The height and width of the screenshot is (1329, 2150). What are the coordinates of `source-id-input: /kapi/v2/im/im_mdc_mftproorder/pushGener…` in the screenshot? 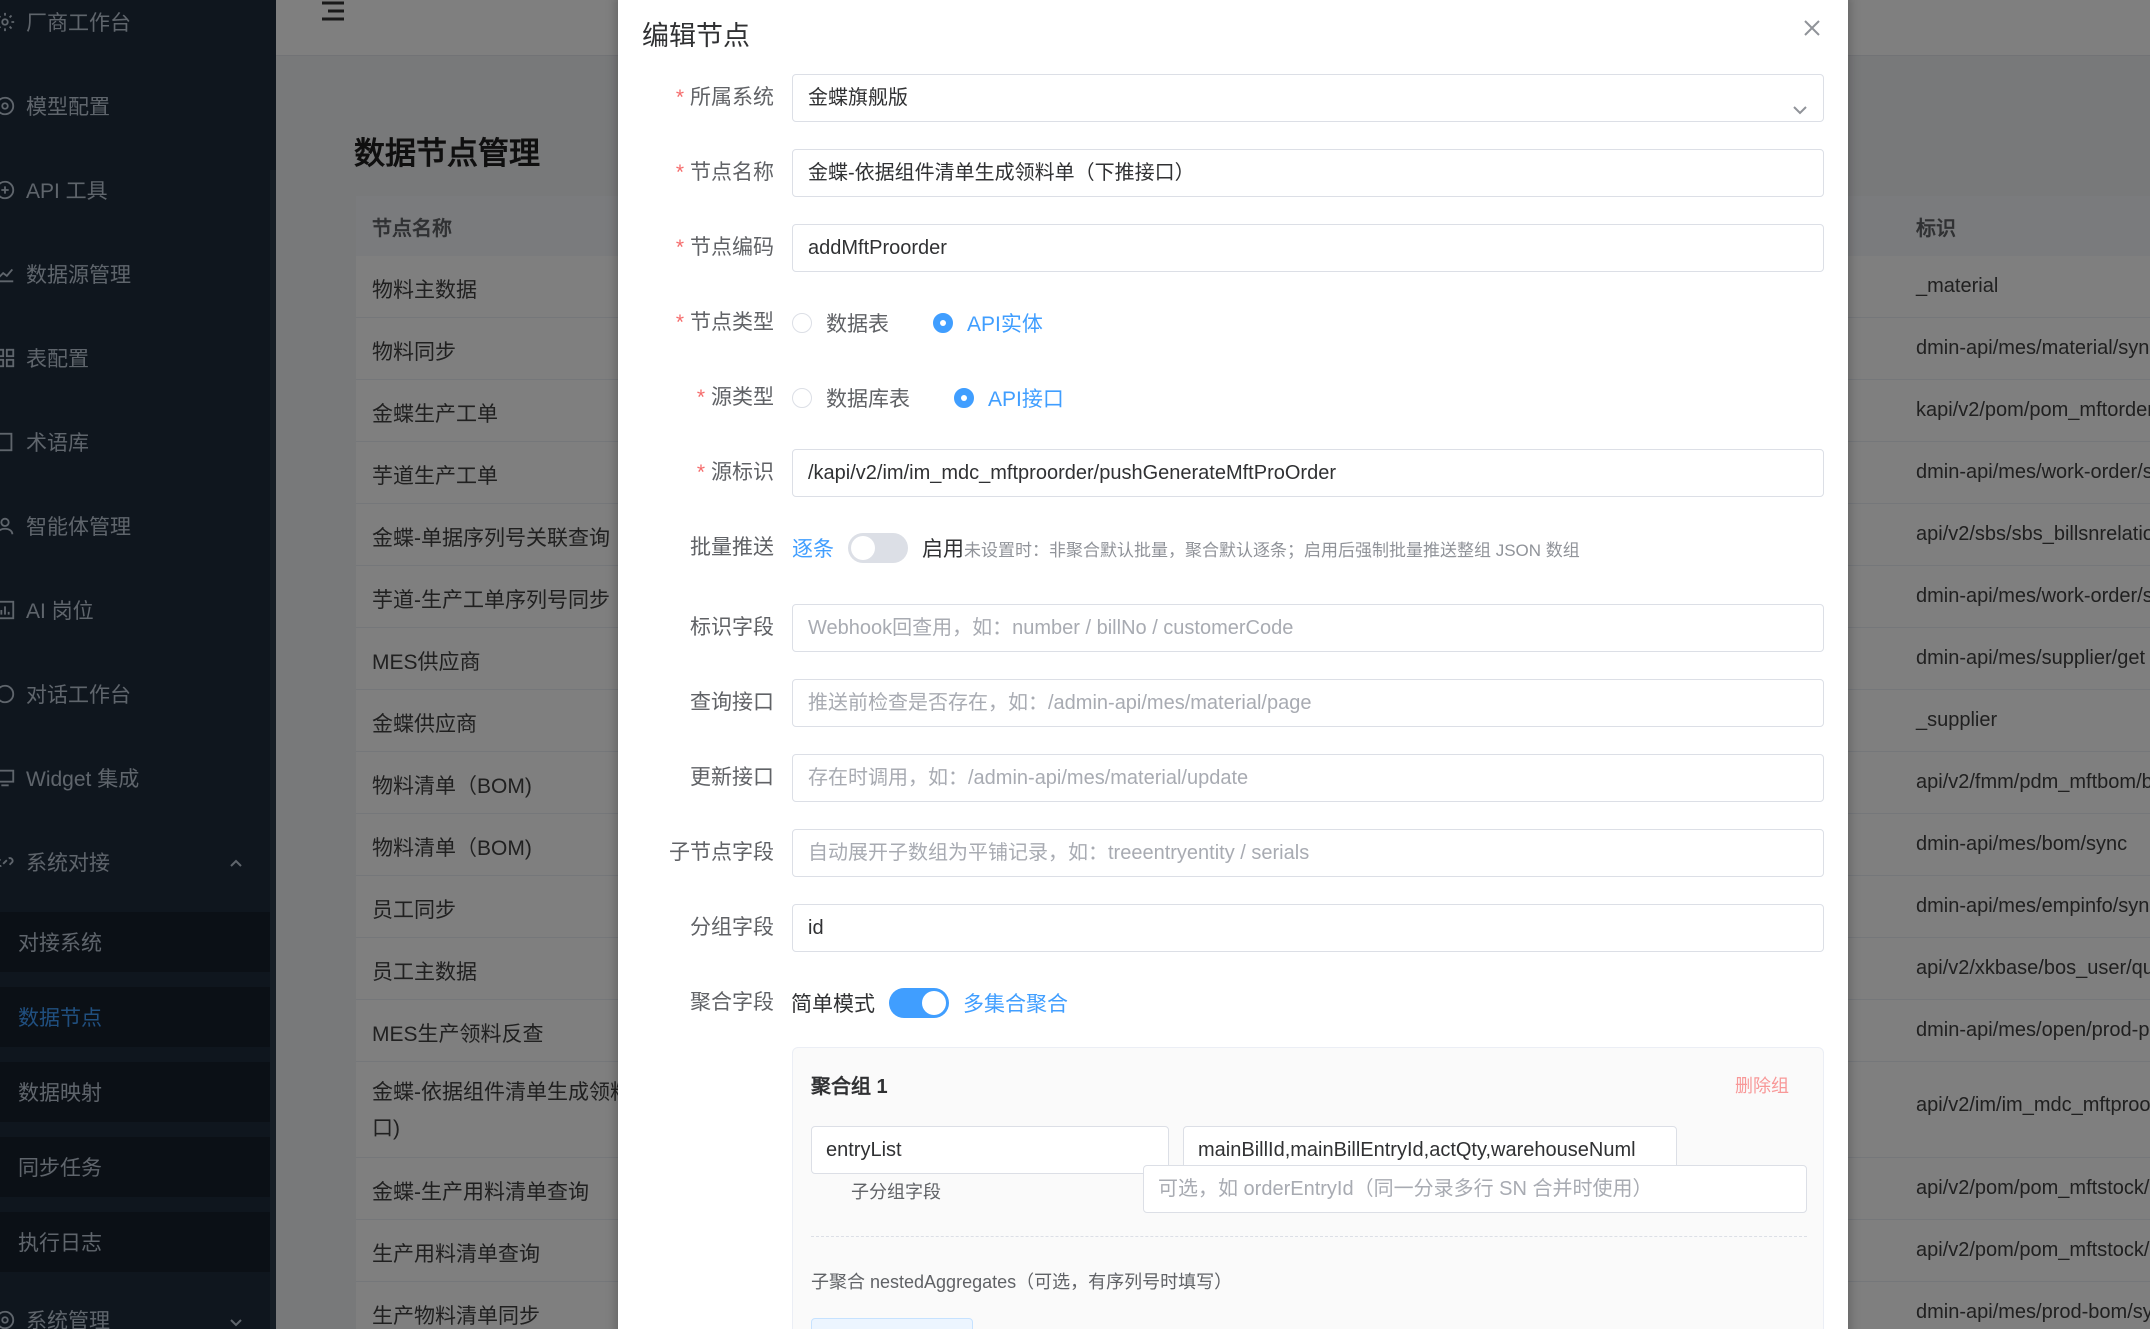 It's located at (1308, 473).